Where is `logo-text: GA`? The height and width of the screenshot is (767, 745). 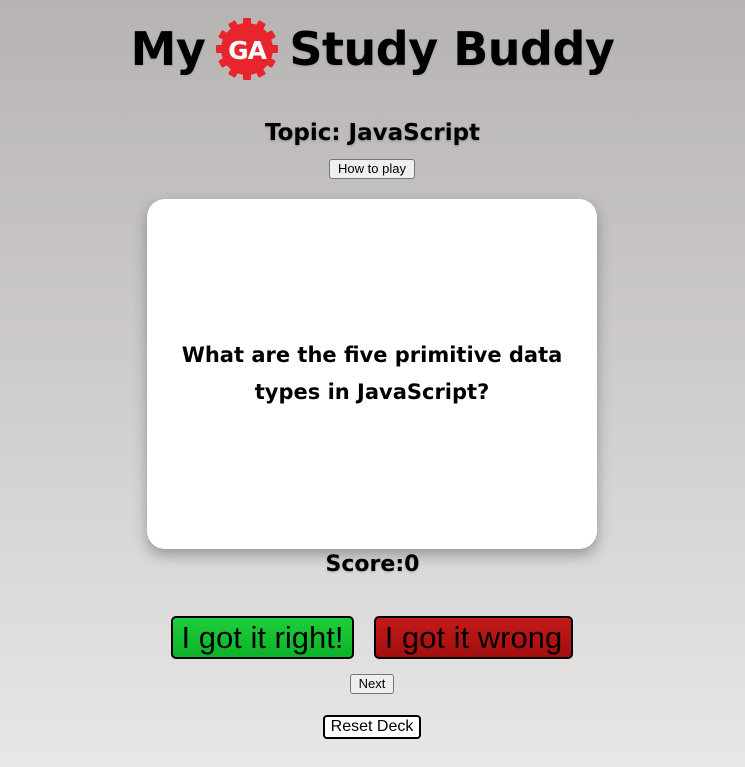 logo-text: GA is located at coordinates (248, 50).